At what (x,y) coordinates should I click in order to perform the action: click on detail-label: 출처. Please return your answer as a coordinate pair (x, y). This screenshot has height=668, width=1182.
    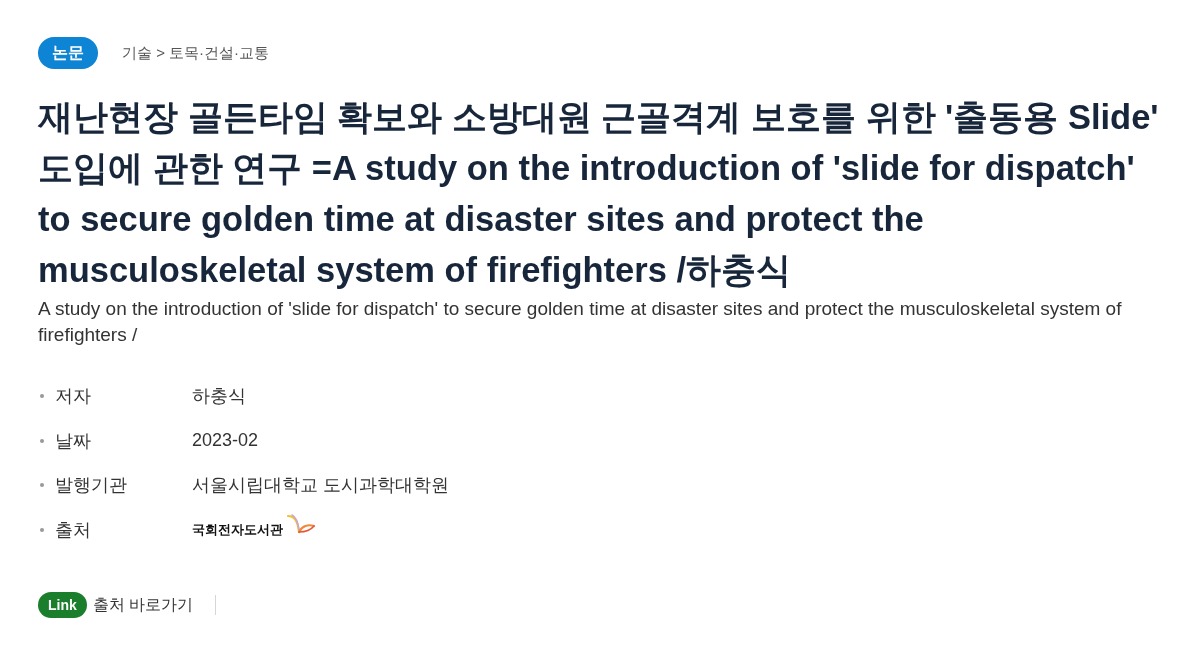
    Looking at the image, I should click on (73, 530).